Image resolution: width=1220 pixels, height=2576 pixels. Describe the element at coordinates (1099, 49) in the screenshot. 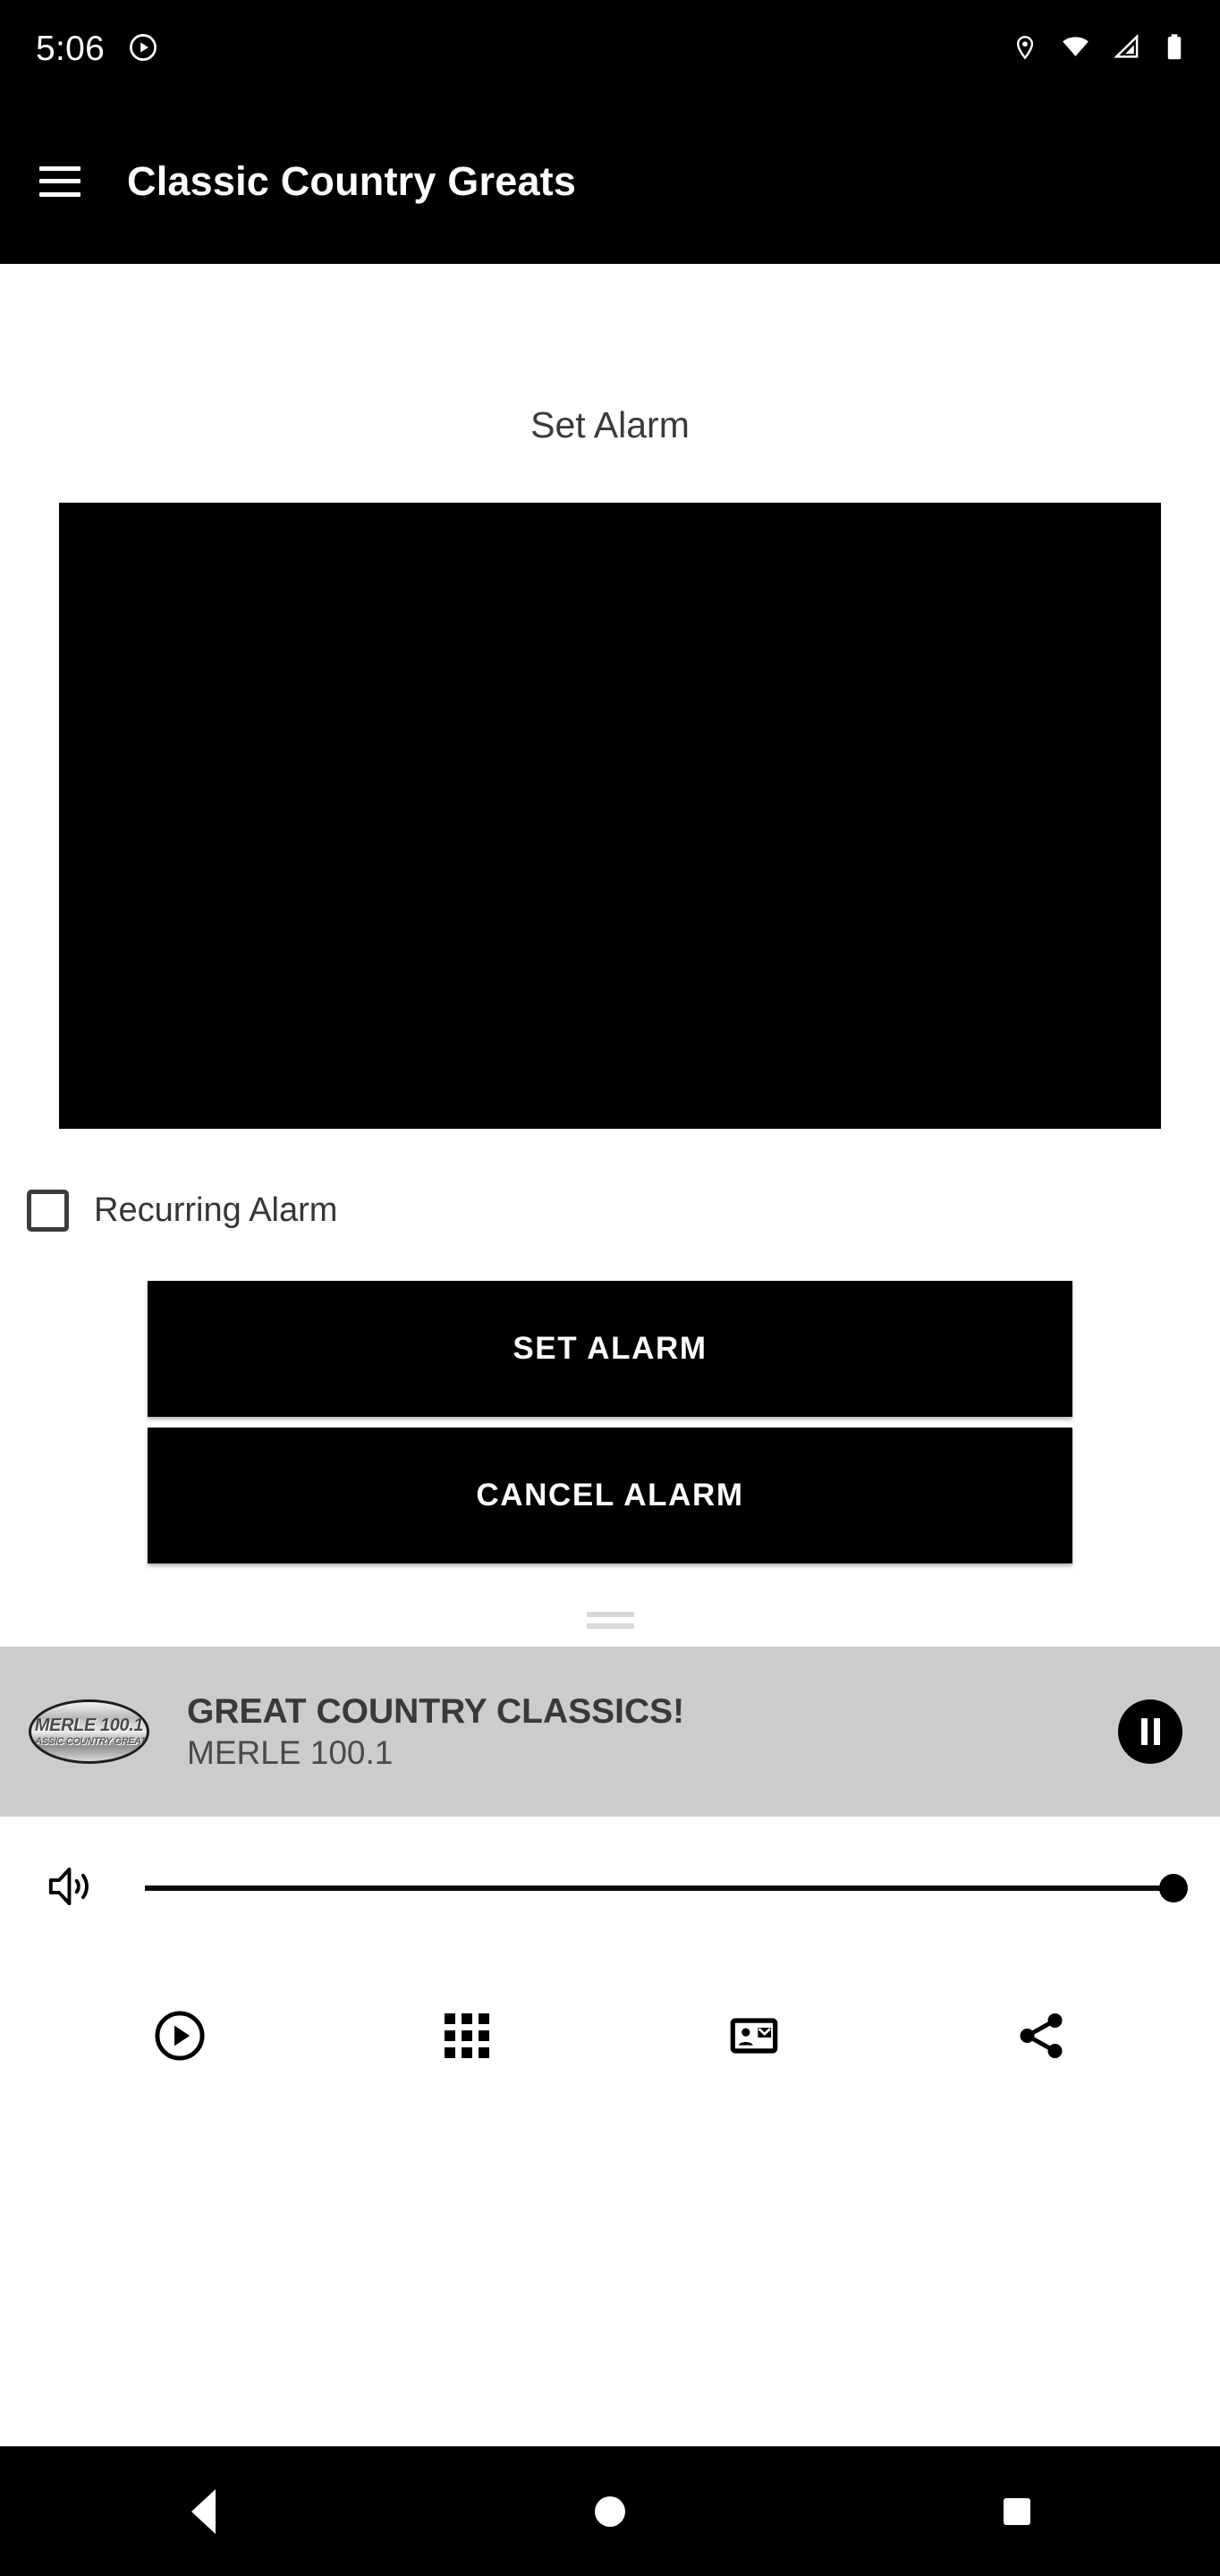

I see `status-bar-right` at that location.